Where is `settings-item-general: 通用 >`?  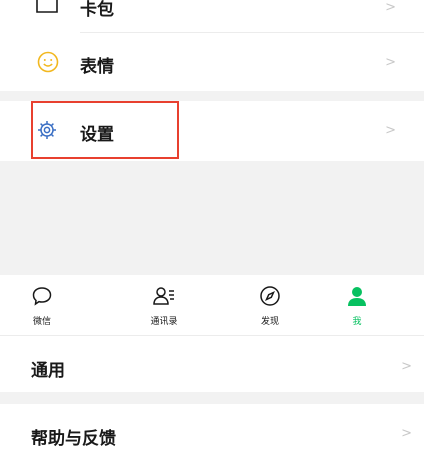
settings-item-general: 通用 > is located at coordinates (212, 363).